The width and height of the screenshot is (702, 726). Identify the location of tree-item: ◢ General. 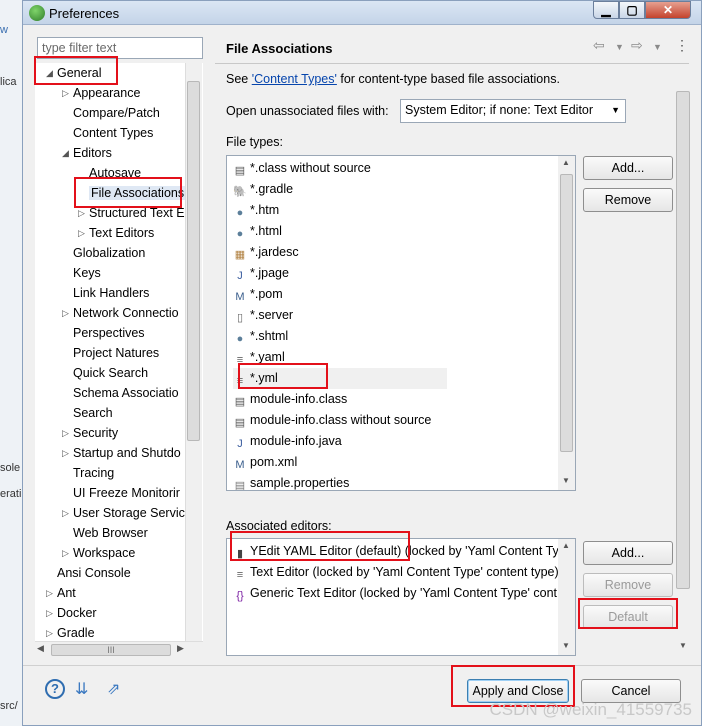
(73, 73).